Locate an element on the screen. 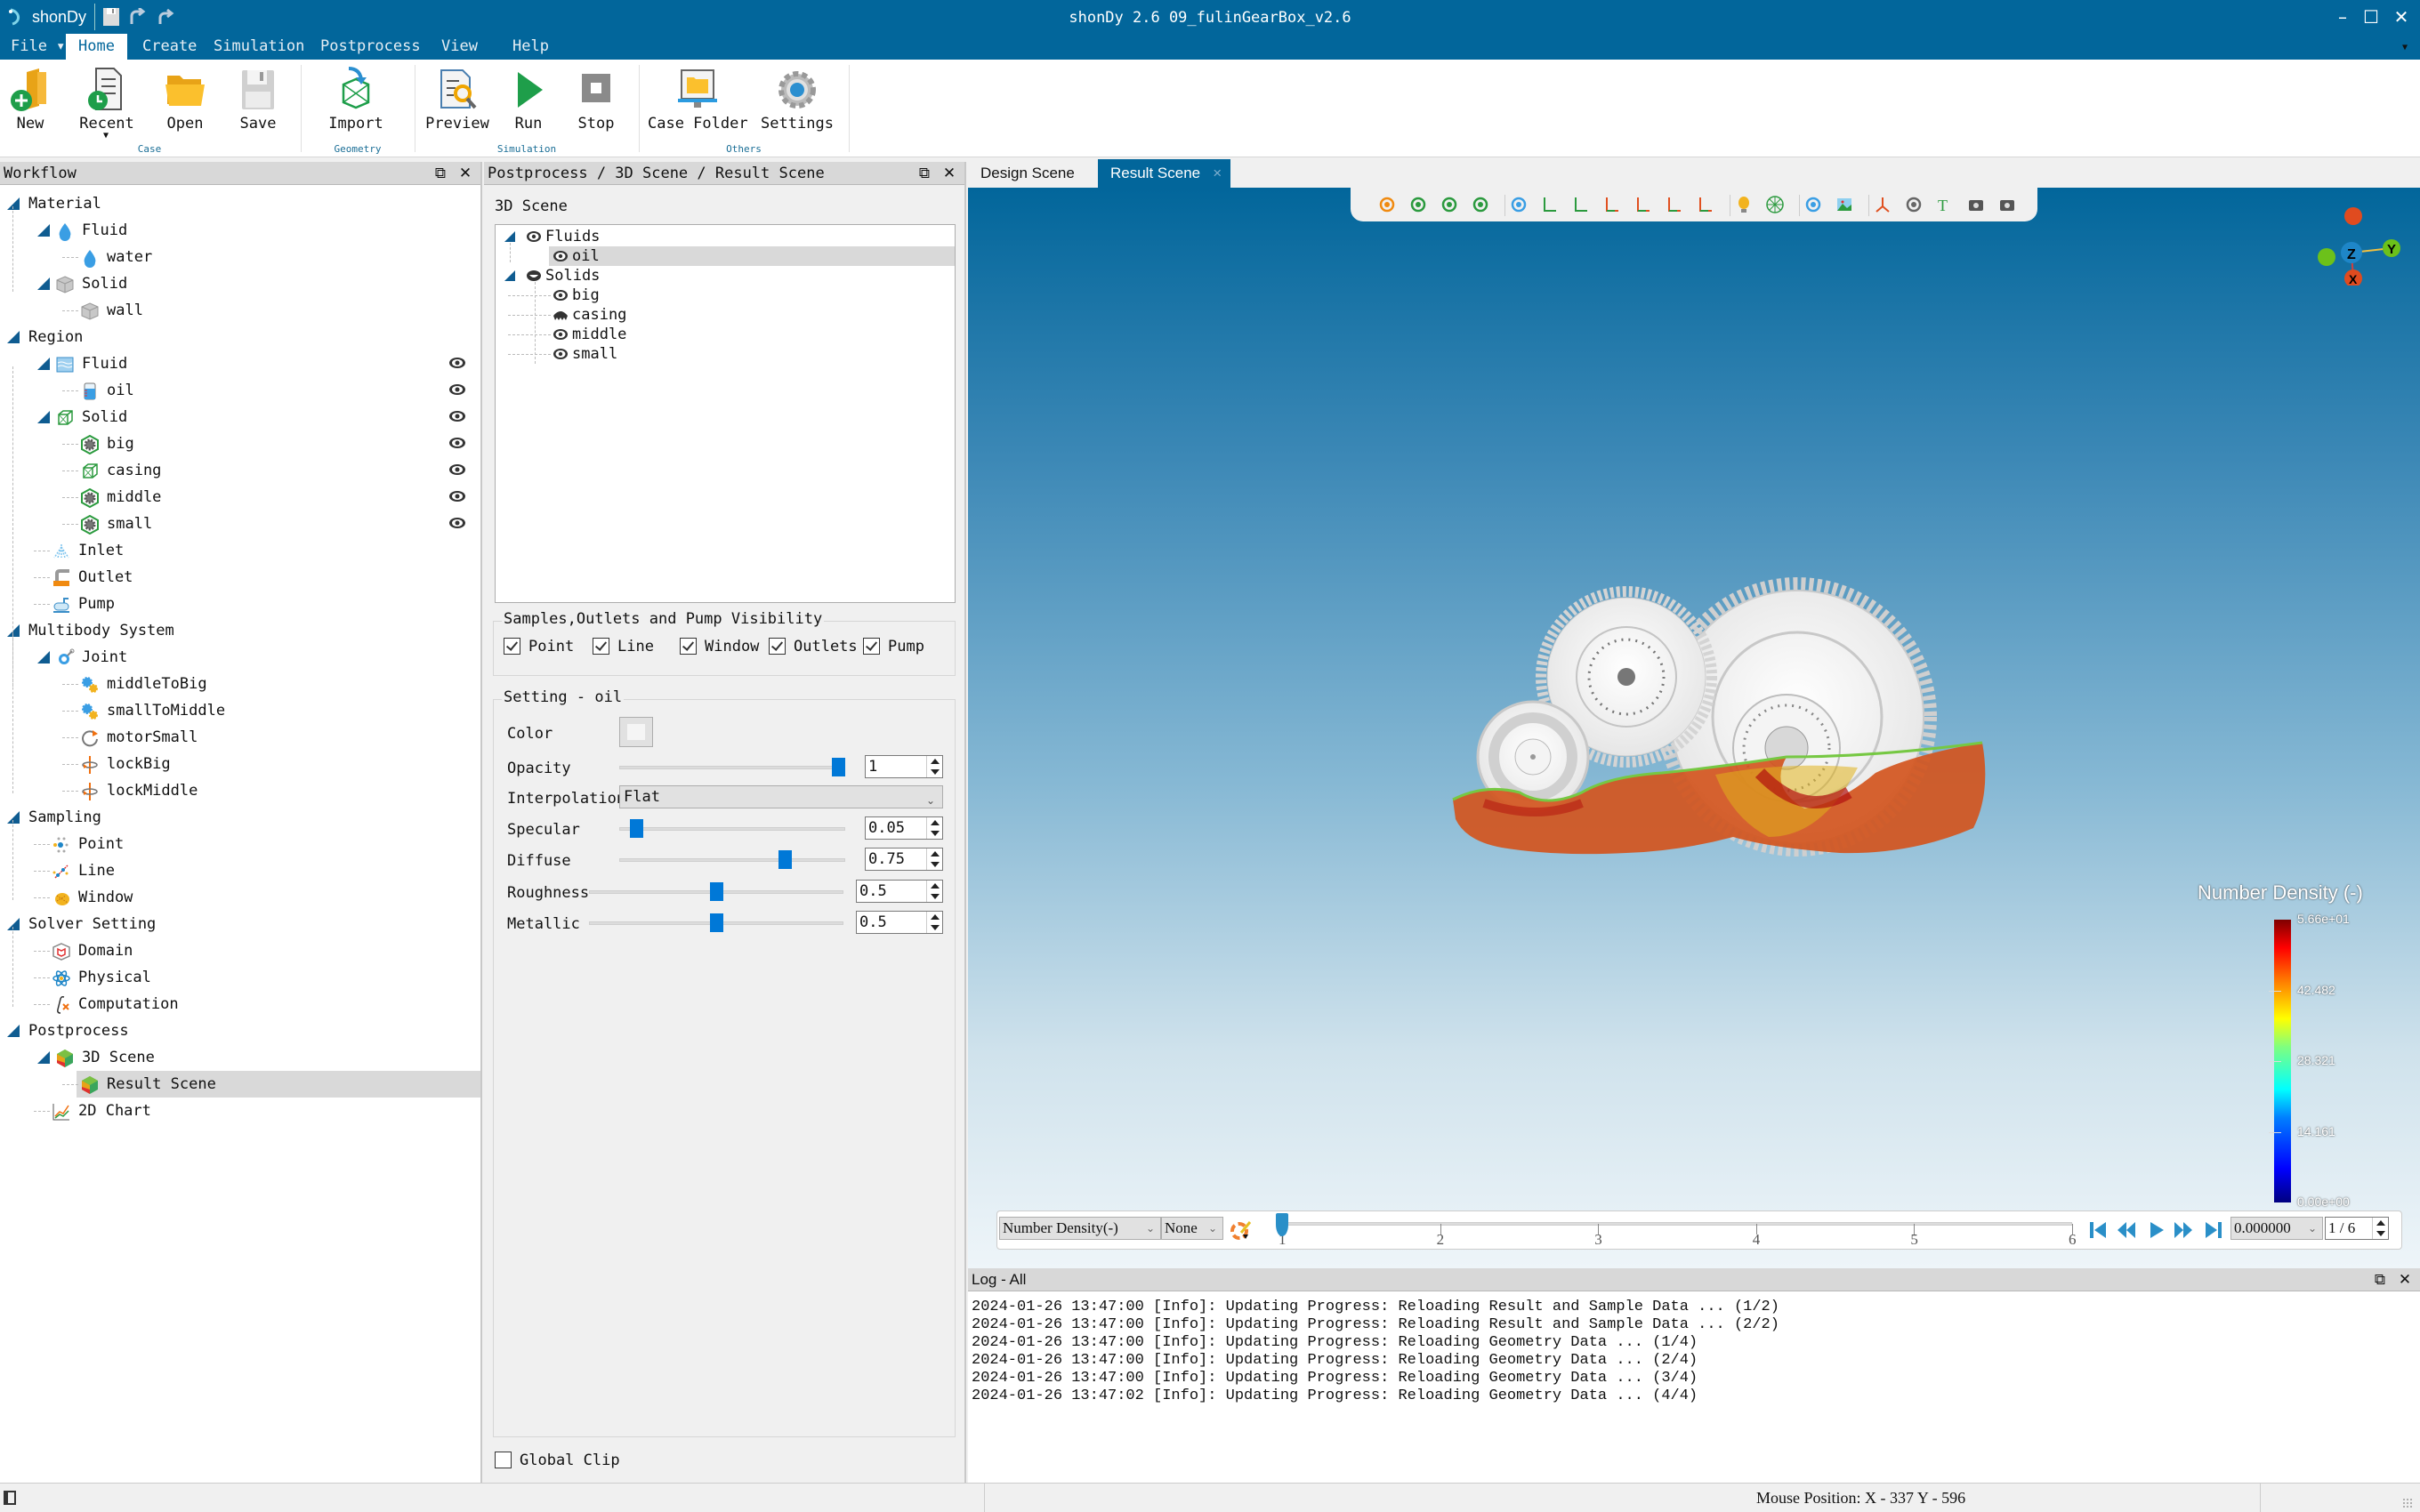  tree-item-material: Material is located at coordinates (240, 204).